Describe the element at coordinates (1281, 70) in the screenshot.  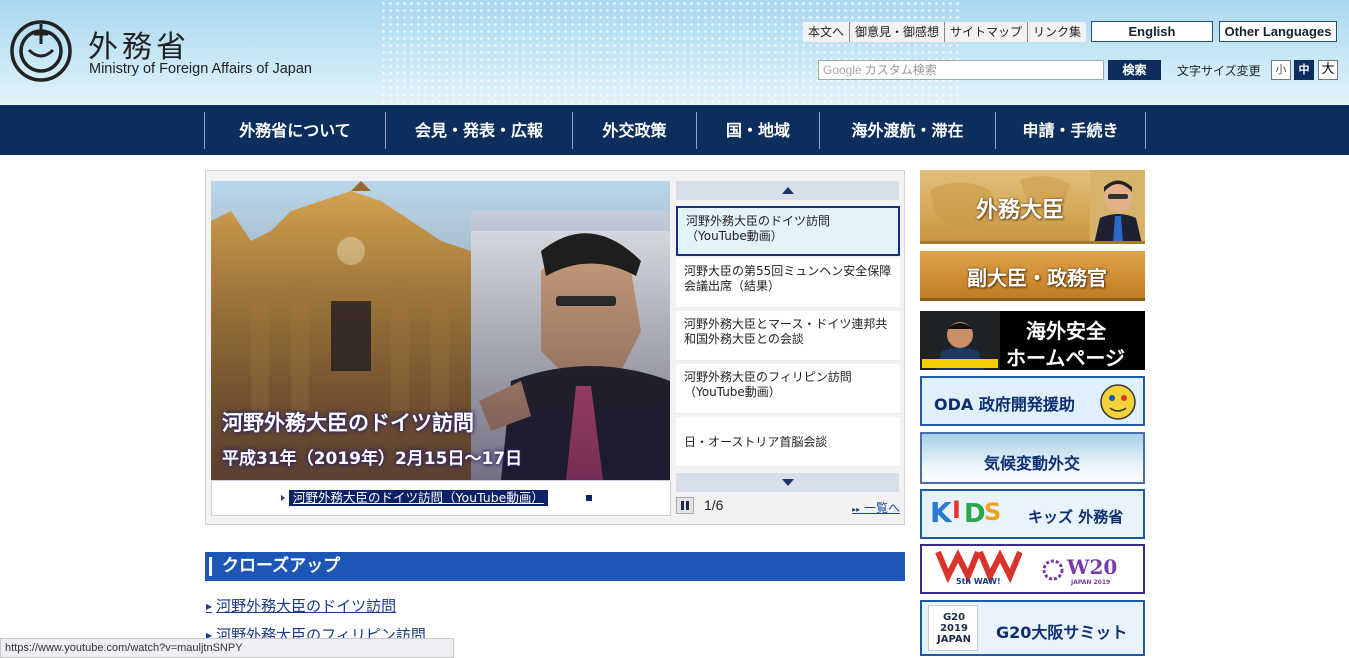
I see `font-size-small-button: 小` at that location.